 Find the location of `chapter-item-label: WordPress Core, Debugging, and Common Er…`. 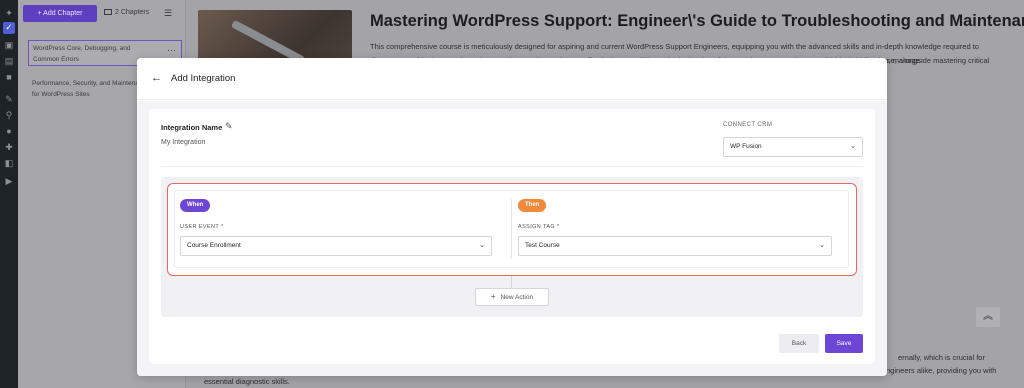

chapter-item-label: WordPress Core, Debugging, and Common Er… is located at coordinates (82, 54).